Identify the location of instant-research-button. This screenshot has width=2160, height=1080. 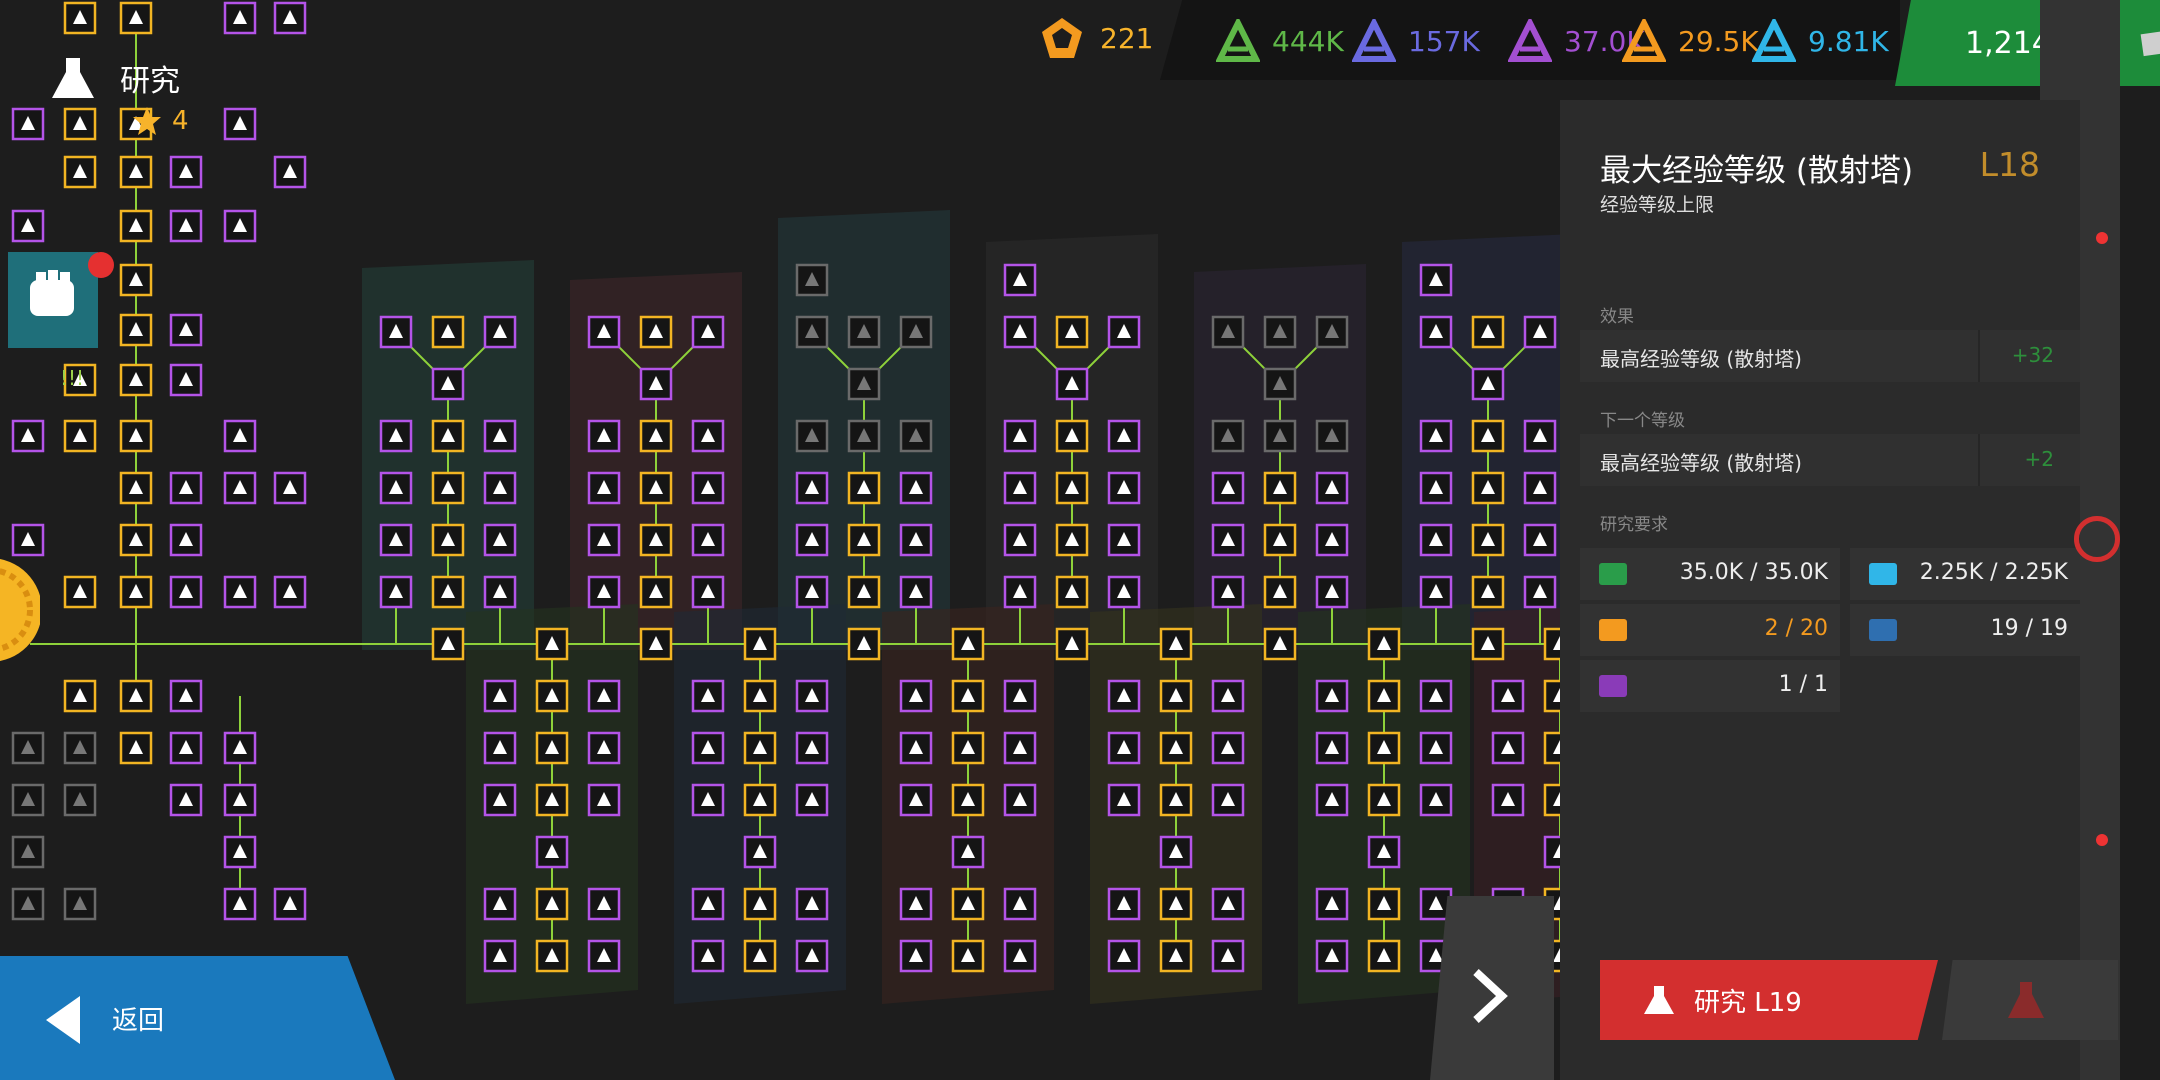
(2030, 1000).